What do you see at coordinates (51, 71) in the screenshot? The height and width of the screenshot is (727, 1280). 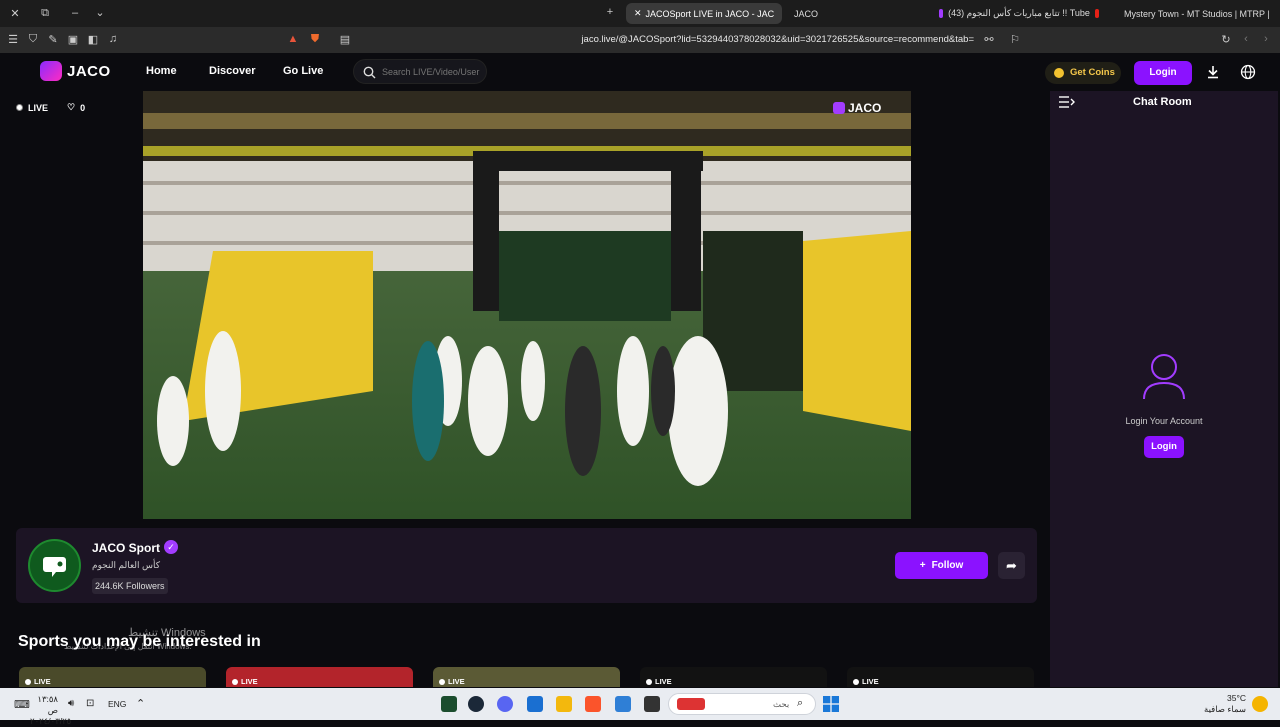 I see `jaco-logo-icon` at bounding box center [51, 71].